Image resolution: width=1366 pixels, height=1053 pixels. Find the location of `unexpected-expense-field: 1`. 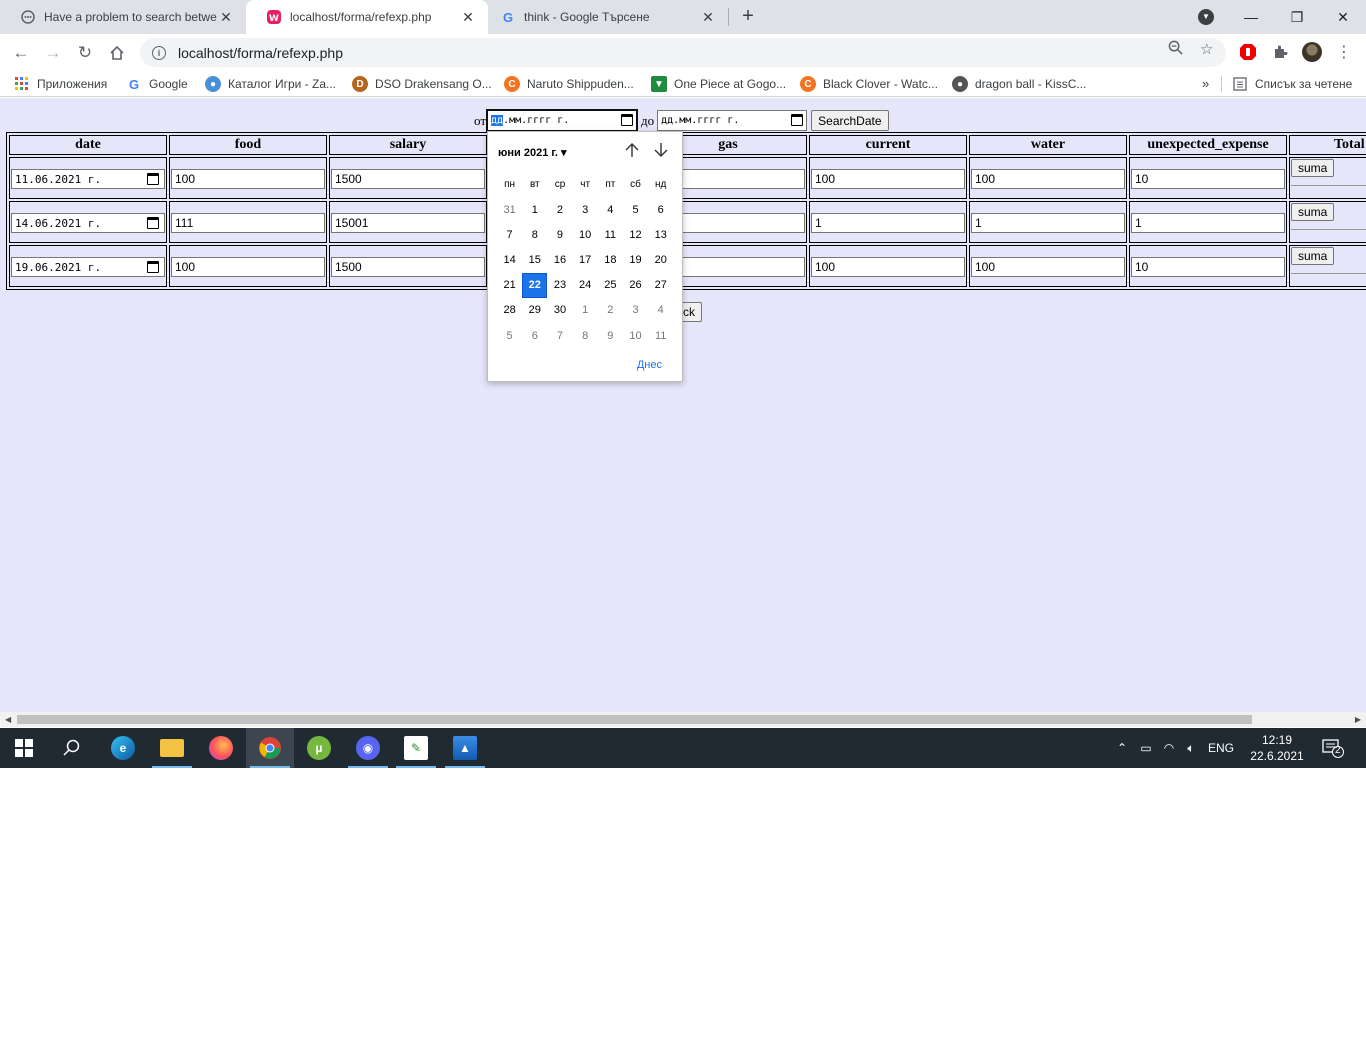

unexpected-expense-field: 1 is located at coordinates (1208, 223).